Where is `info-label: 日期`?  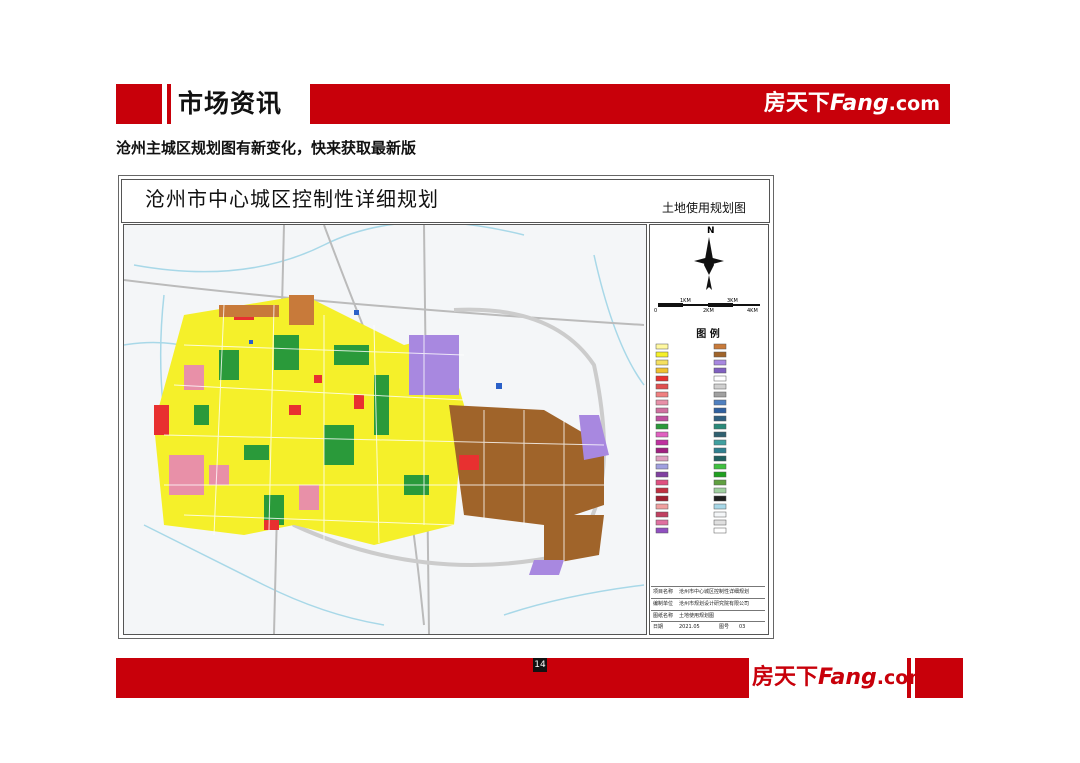 info-label: 日期 is located at coordinates (658, 627).